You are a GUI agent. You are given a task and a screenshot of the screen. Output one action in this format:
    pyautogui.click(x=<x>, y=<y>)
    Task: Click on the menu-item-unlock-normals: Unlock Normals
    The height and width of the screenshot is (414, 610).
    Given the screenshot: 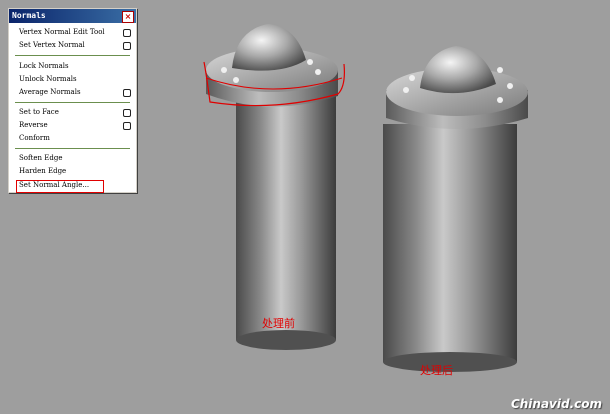 What is the action you would take?
    pyautogui.click(x=48, y=79)
    